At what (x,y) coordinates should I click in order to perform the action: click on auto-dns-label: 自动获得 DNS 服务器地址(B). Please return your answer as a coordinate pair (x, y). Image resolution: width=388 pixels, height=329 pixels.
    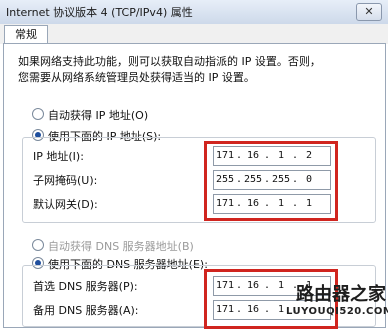
    Looking at the image, I should click on (121, 246).